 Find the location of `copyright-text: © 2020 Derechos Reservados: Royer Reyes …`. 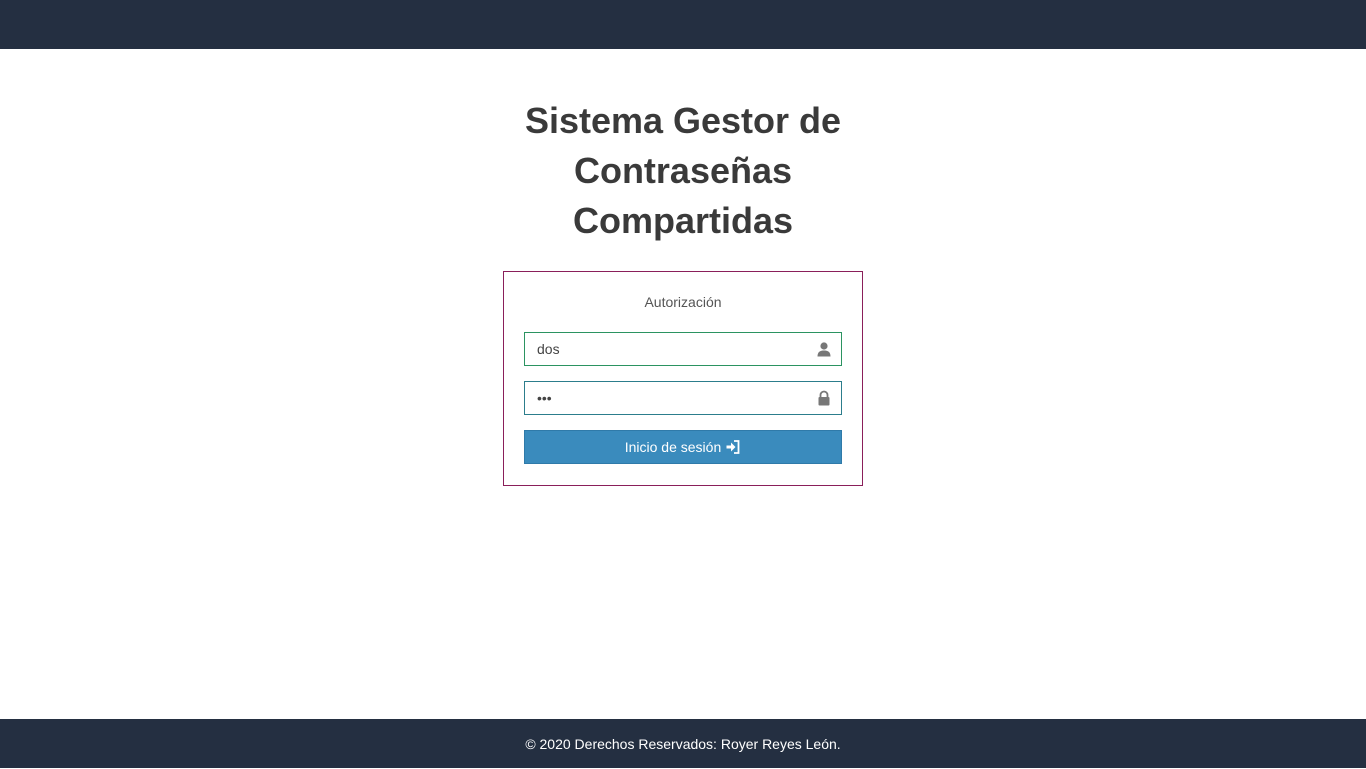

copyright-text: © 2020 Derechos Reservados: Royer Reyes … is located at coordinates (683, 744).